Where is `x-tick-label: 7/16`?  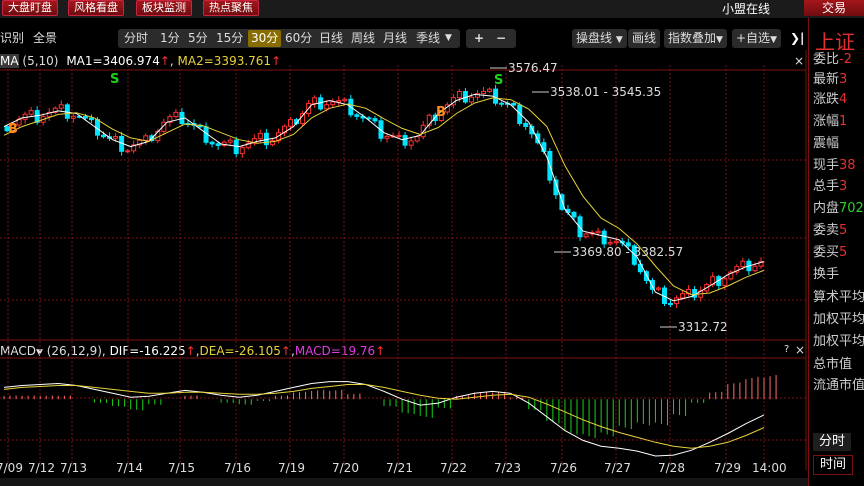 x-tick-label: 7/16 is located at coordinates (237, 468).